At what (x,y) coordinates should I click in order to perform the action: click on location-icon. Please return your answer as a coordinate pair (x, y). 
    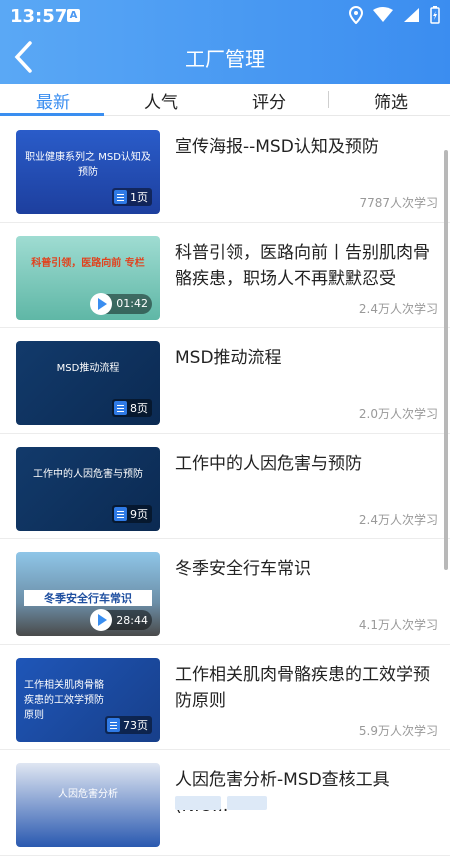
    Looking at the image, I should click on (356, 15).